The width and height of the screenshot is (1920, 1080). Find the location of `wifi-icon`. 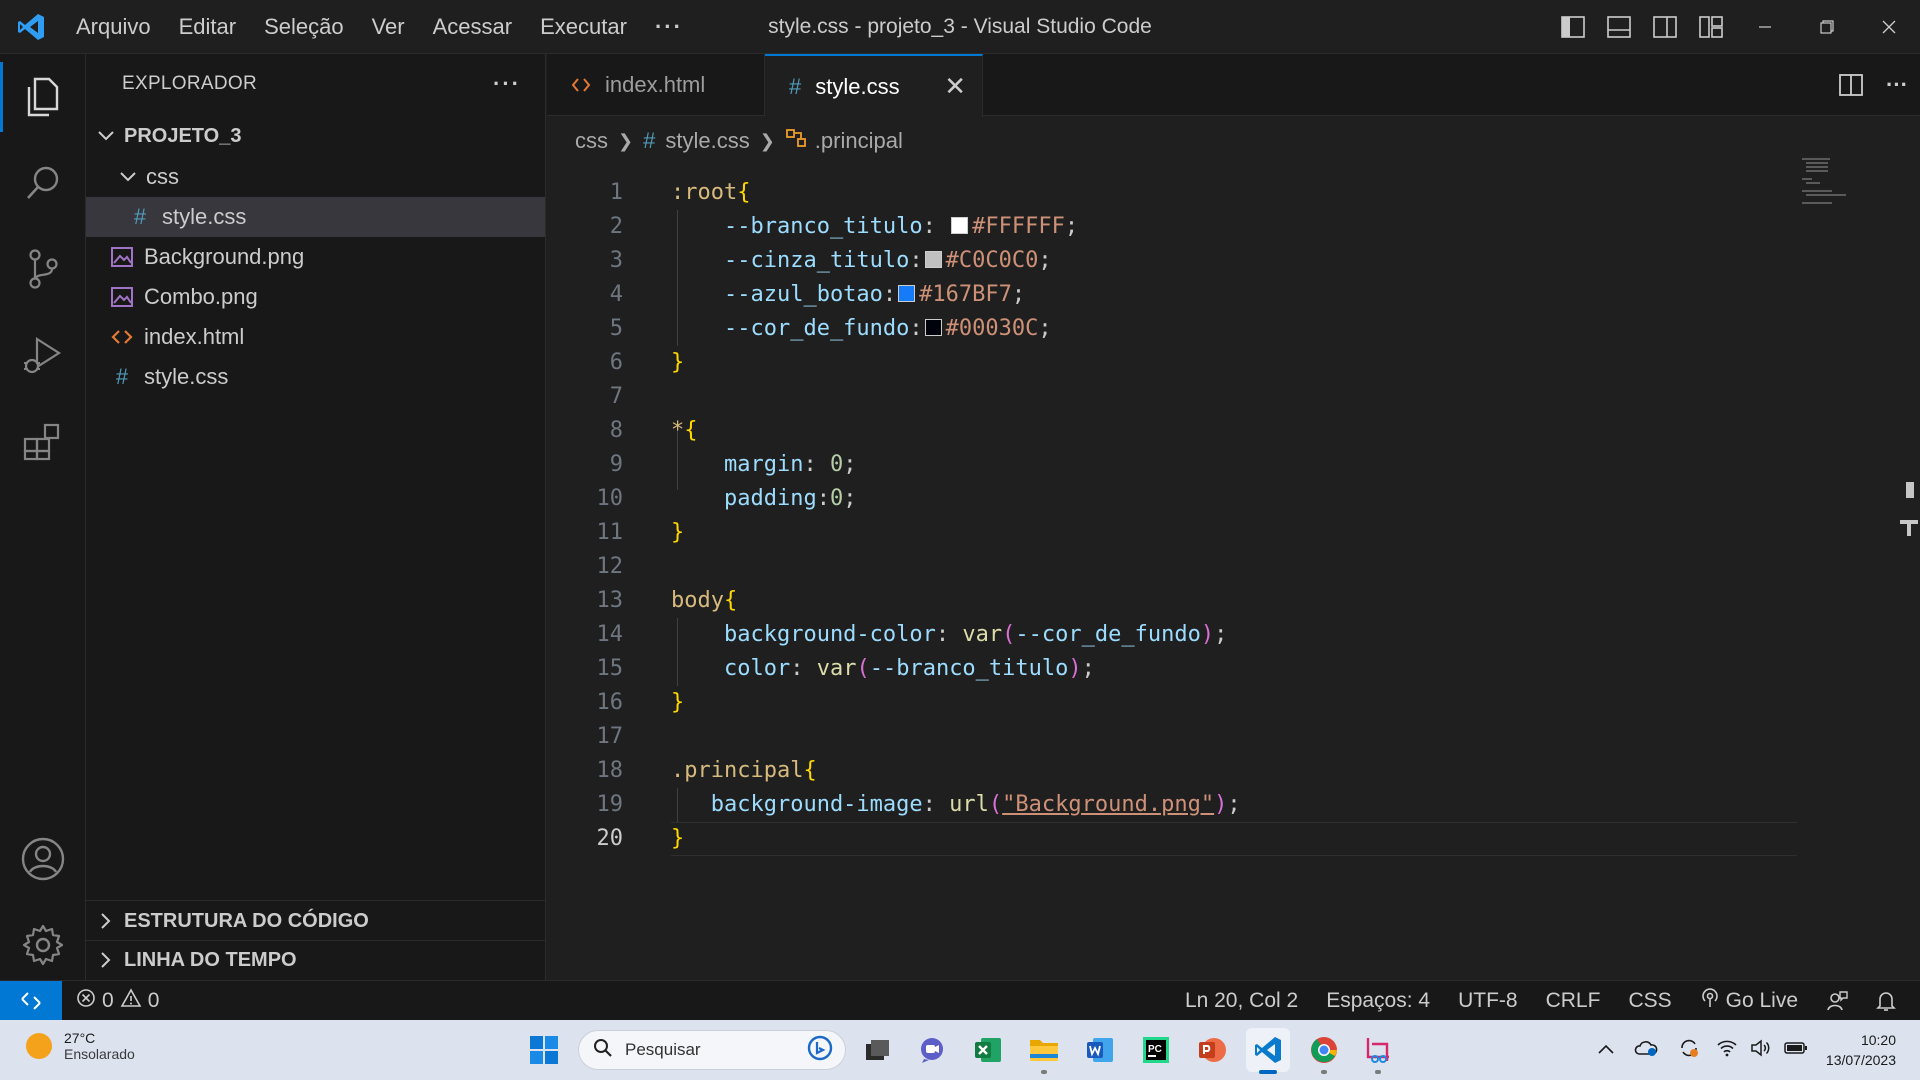

wifi-icon is located at coordinates (1727, 1050).